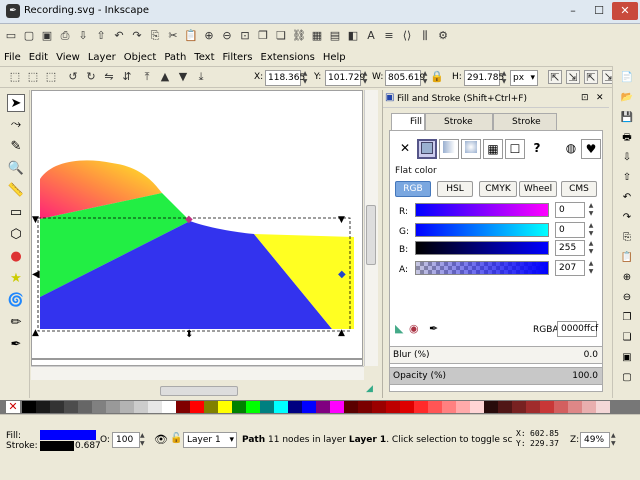 The height and width of the screenshot is (480, 640). What do you see at coordinates (627, 258) in the screenshot?
I see `paste-icon: 📋` at bounding box center [627, 258].